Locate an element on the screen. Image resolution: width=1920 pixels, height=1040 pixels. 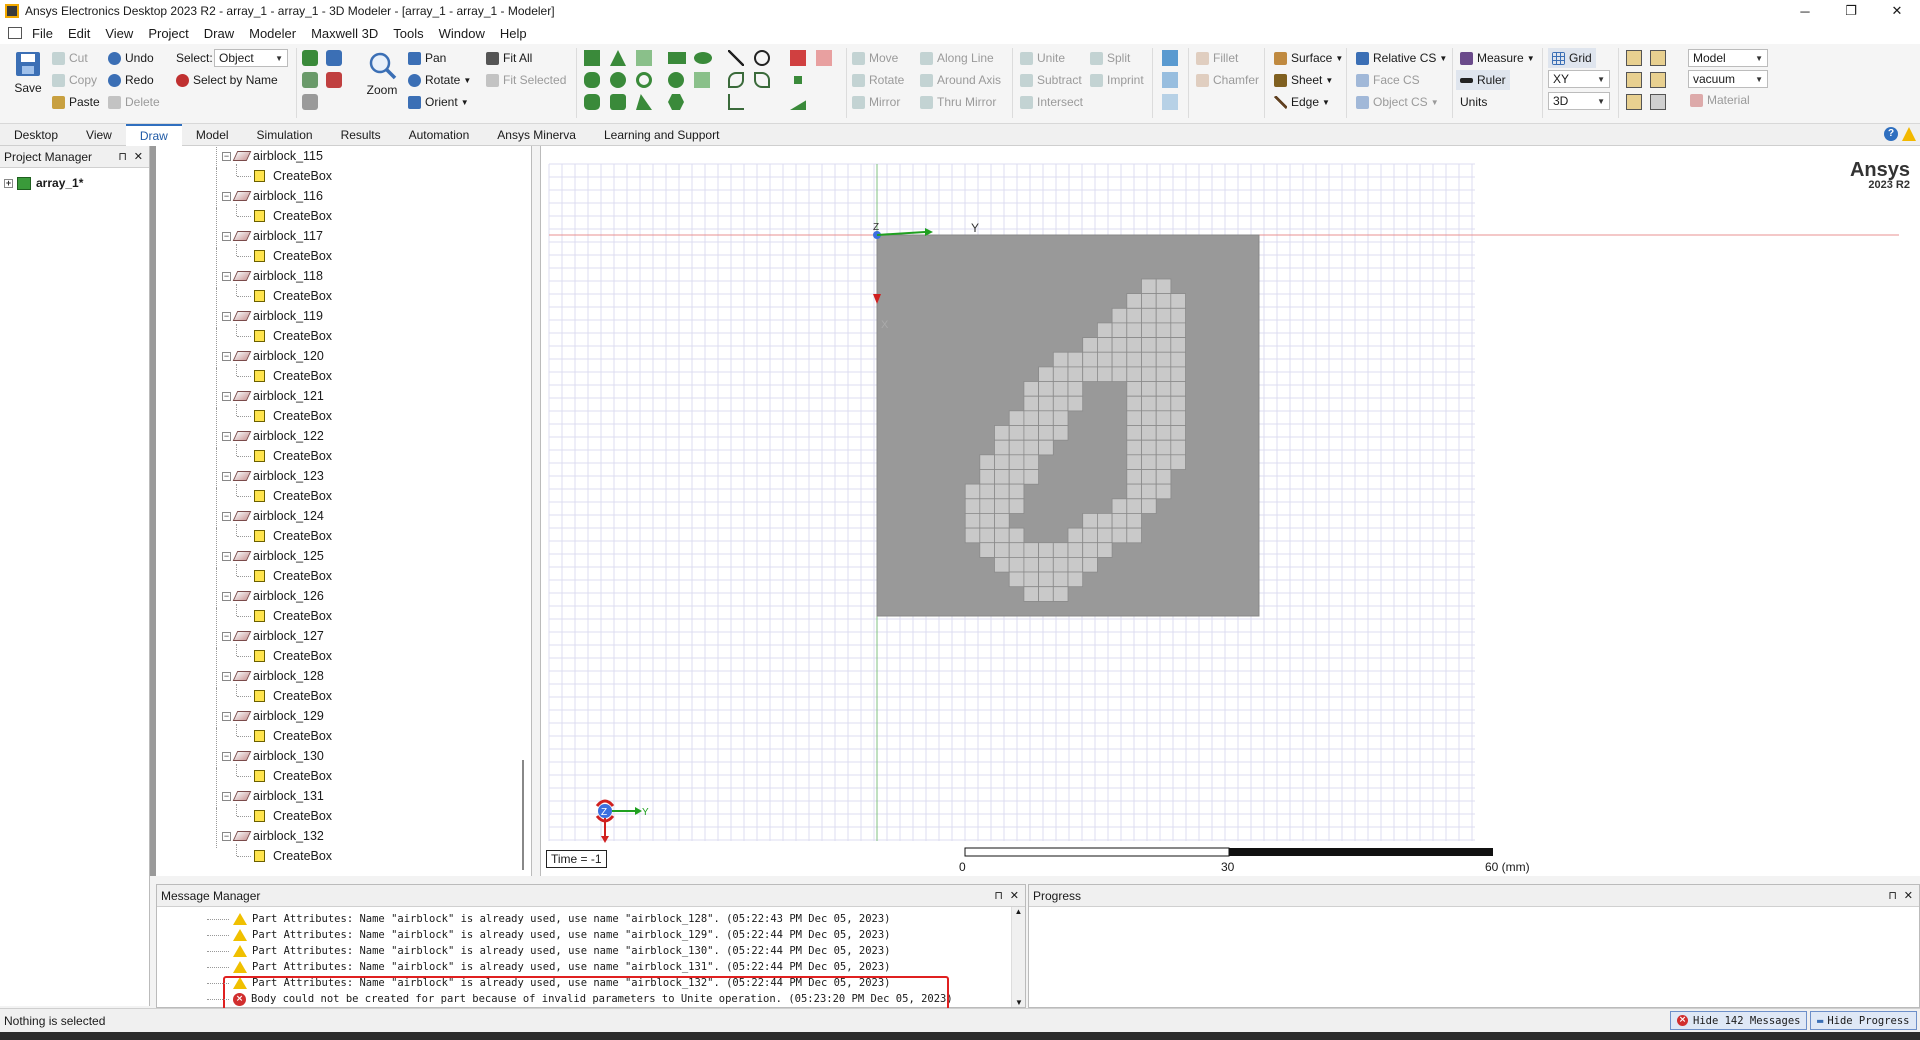
document-icon is located at coordinates (15, 33).